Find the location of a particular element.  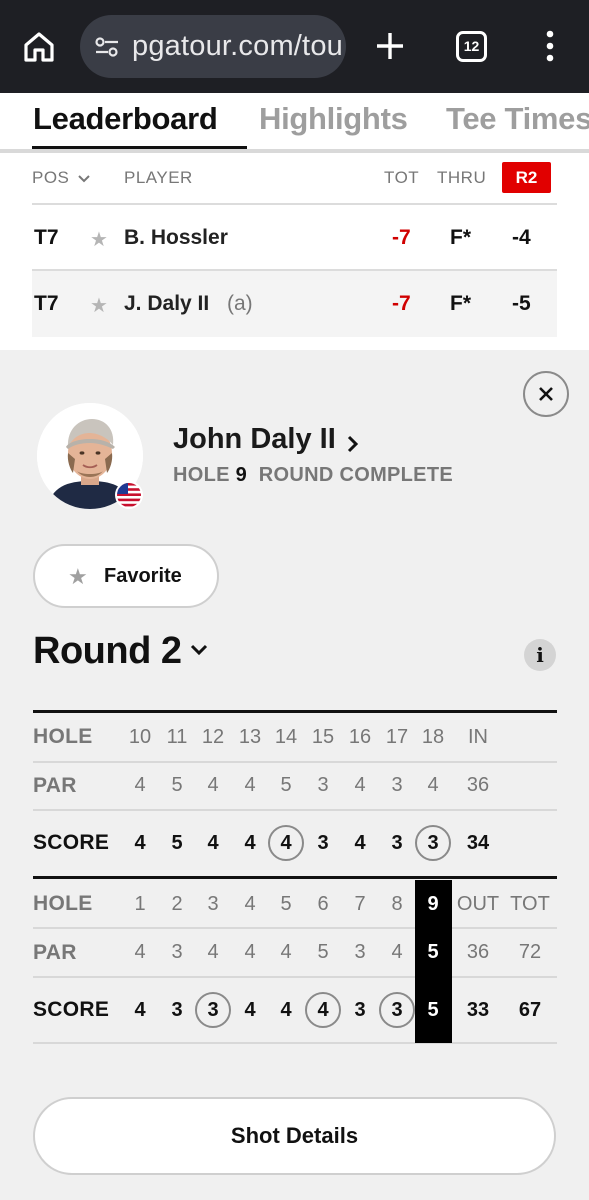

favorite-button: ★ Favorite is located at coordinates (126, 576).